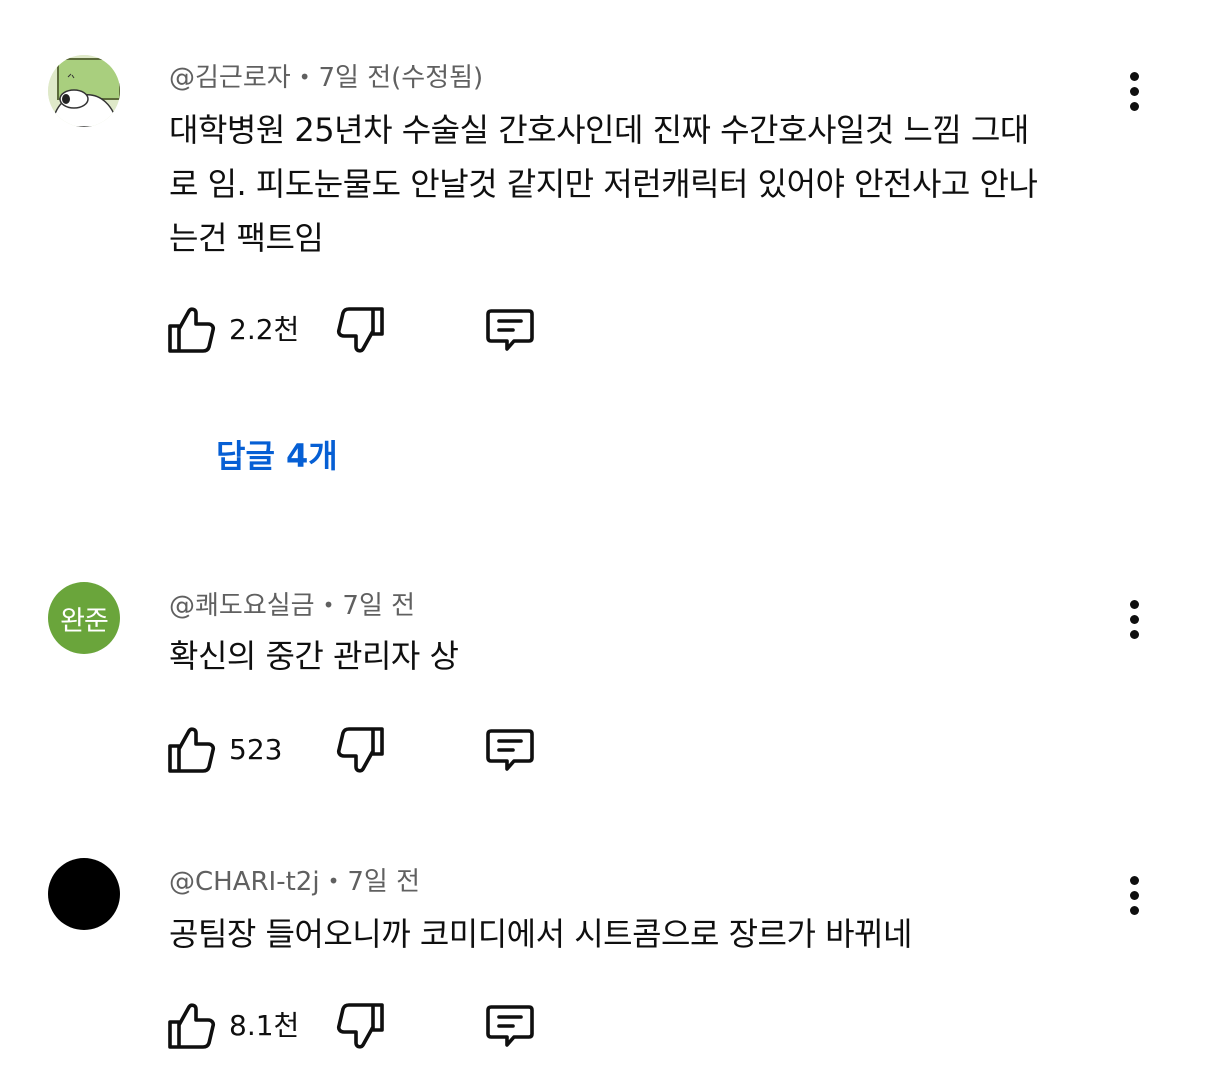 The image size is (1206, 1087). I want to click on comment-actions: 8.1천, so click(364, 1026).